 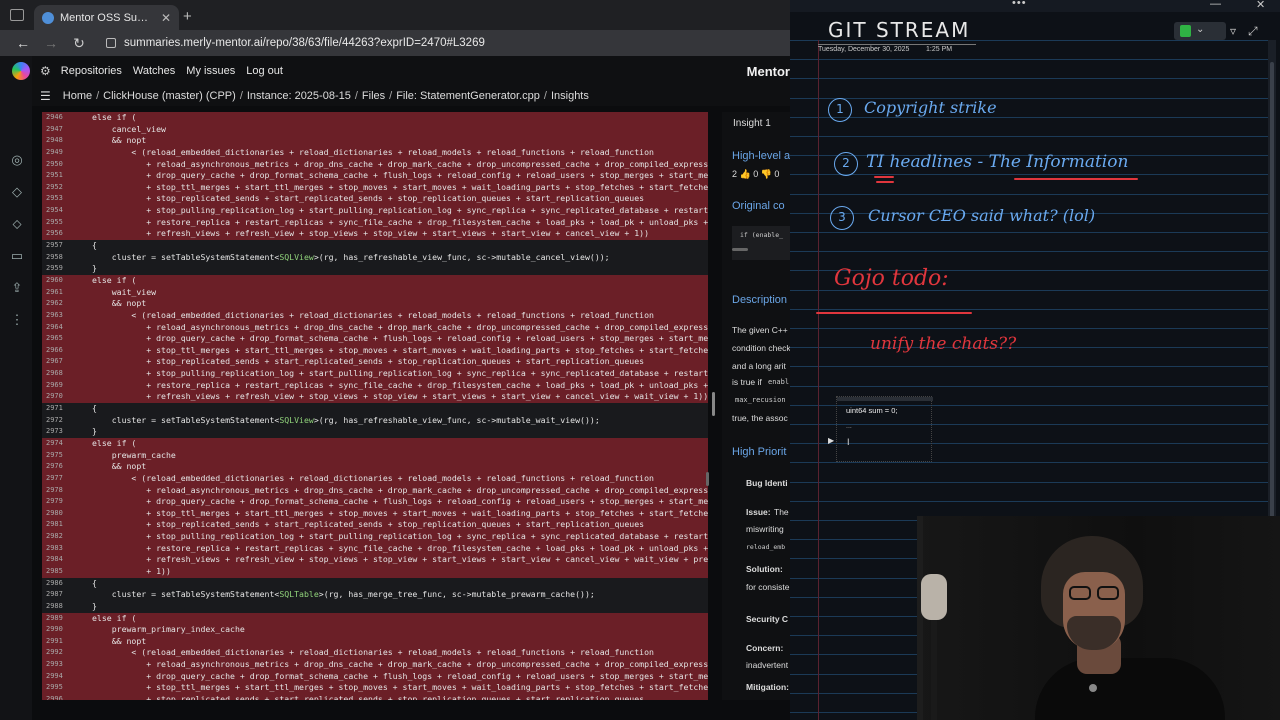 I want to click on chevron-down-icon: ⌄, so click(x=1200, y=29).